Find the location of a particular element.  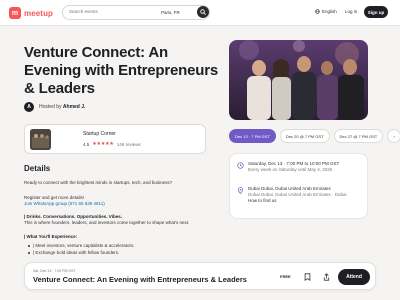

group-rating: 4.5 ★★★★★ 146 reviews is located at coordinates (112, 144).